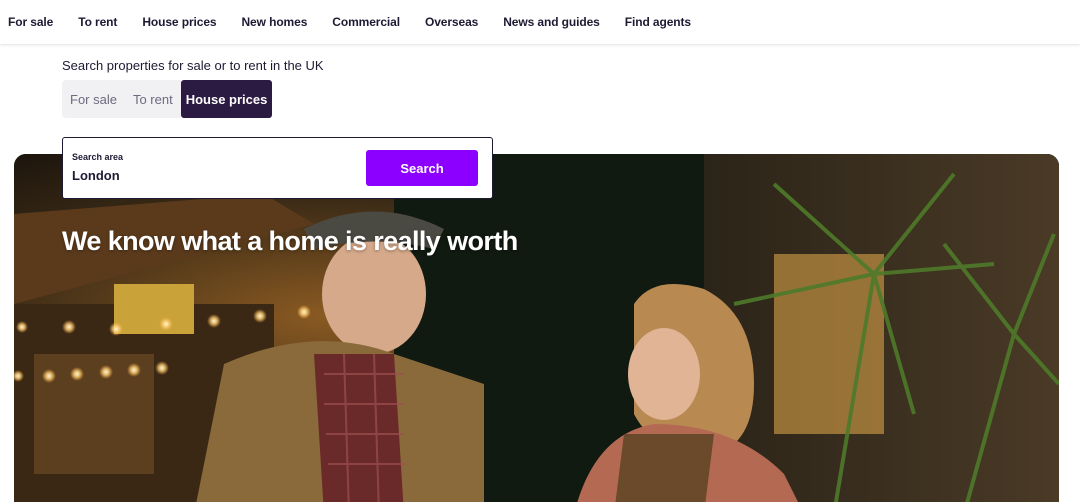 The height and width of the screenshot is (502, 1080). I want to click on search-area-label: Search area, so click(98, 157).